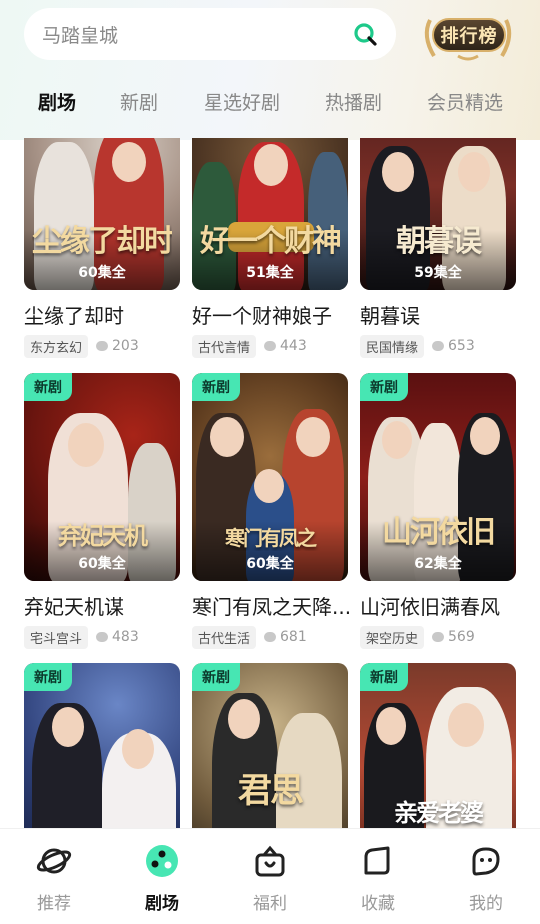  I want to click on drama-card: 亲爱老婆 新剧, so click(438, 745).